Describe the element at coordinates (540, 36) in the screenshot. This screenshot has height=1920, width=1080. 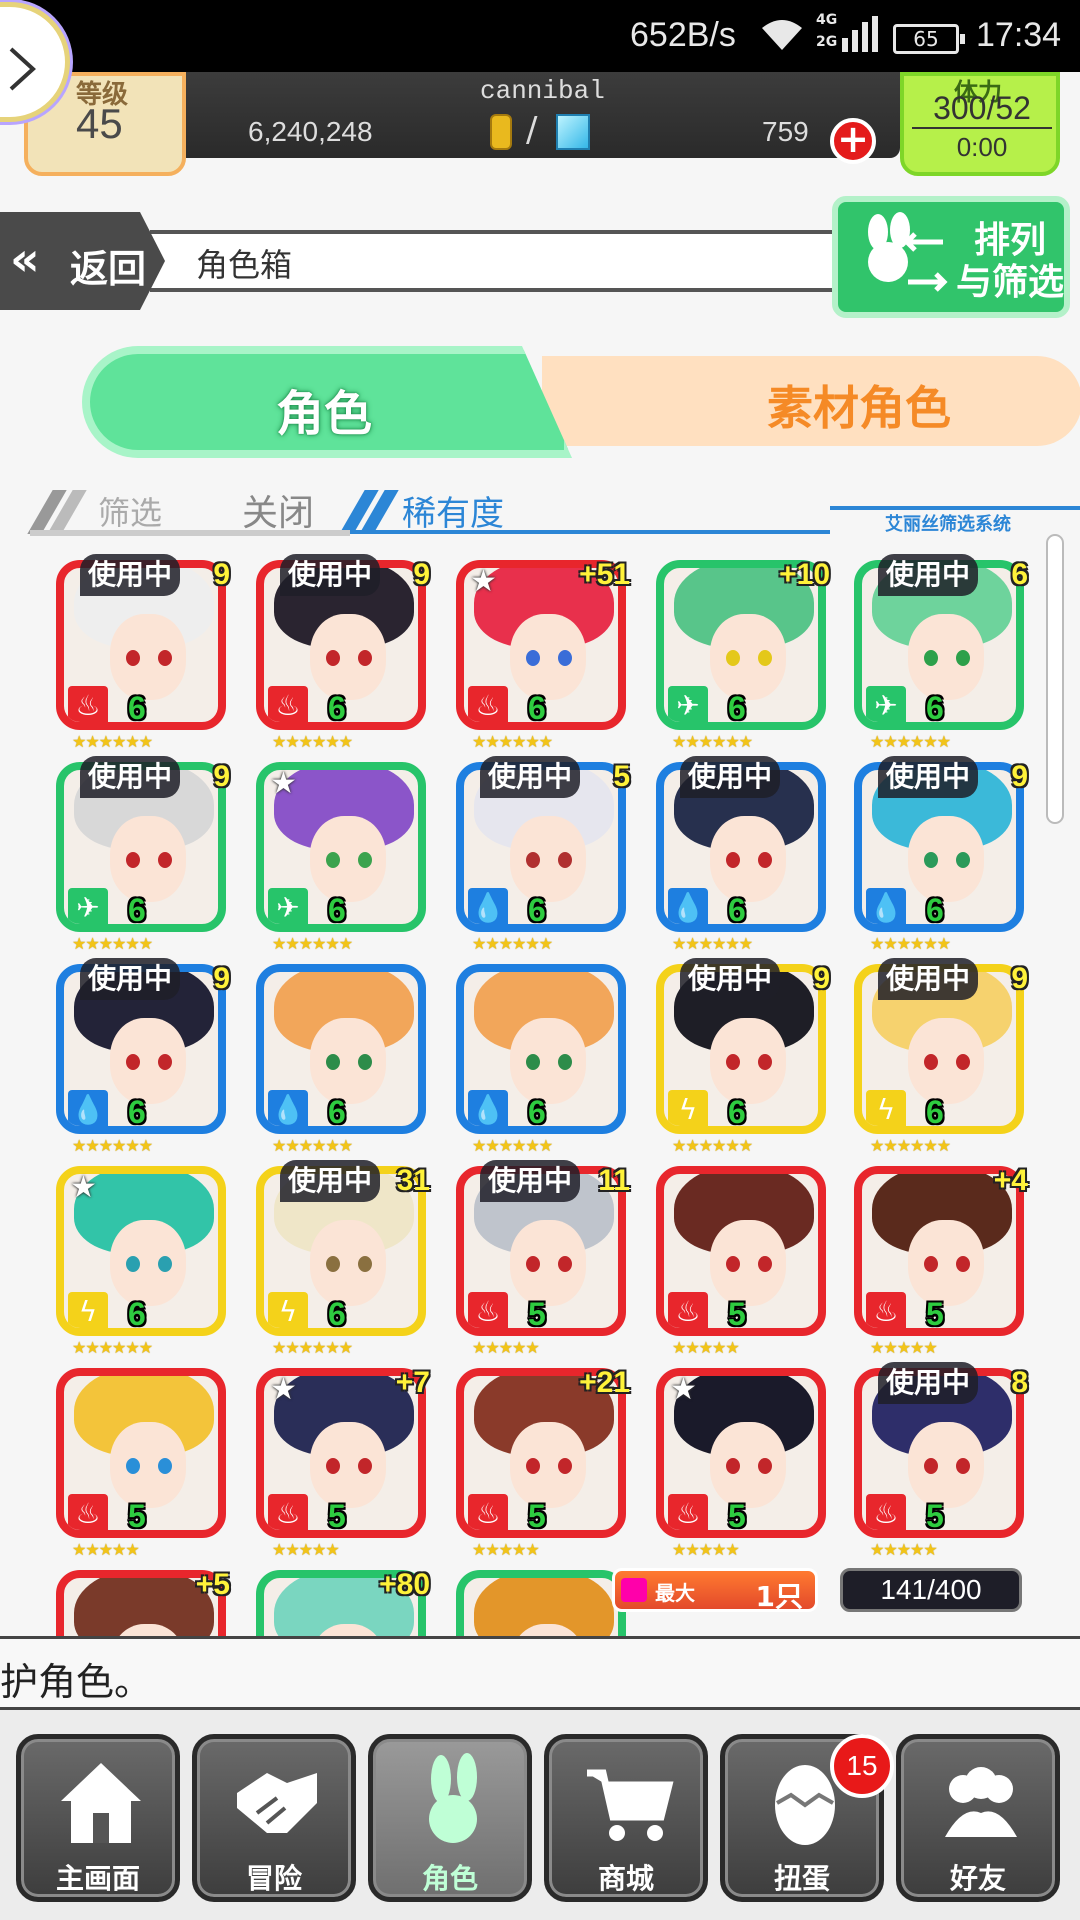
I see `status-bar: 652B/s 4G 2G 65 17:34` at that location.